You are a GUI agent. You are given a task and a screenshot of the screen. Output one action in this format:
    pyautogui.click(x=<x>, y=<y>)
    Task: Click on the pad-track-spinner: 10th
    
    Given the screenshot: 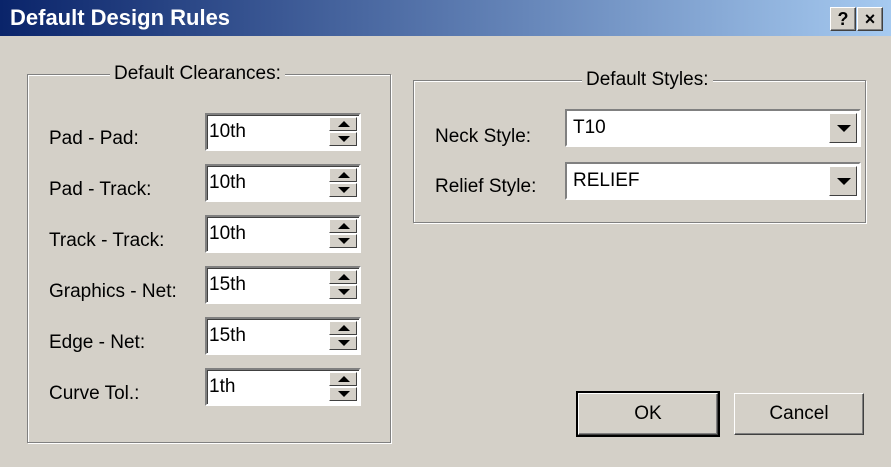 What is the action you would take?
    pyautogui.click(x=283, y=183)
    